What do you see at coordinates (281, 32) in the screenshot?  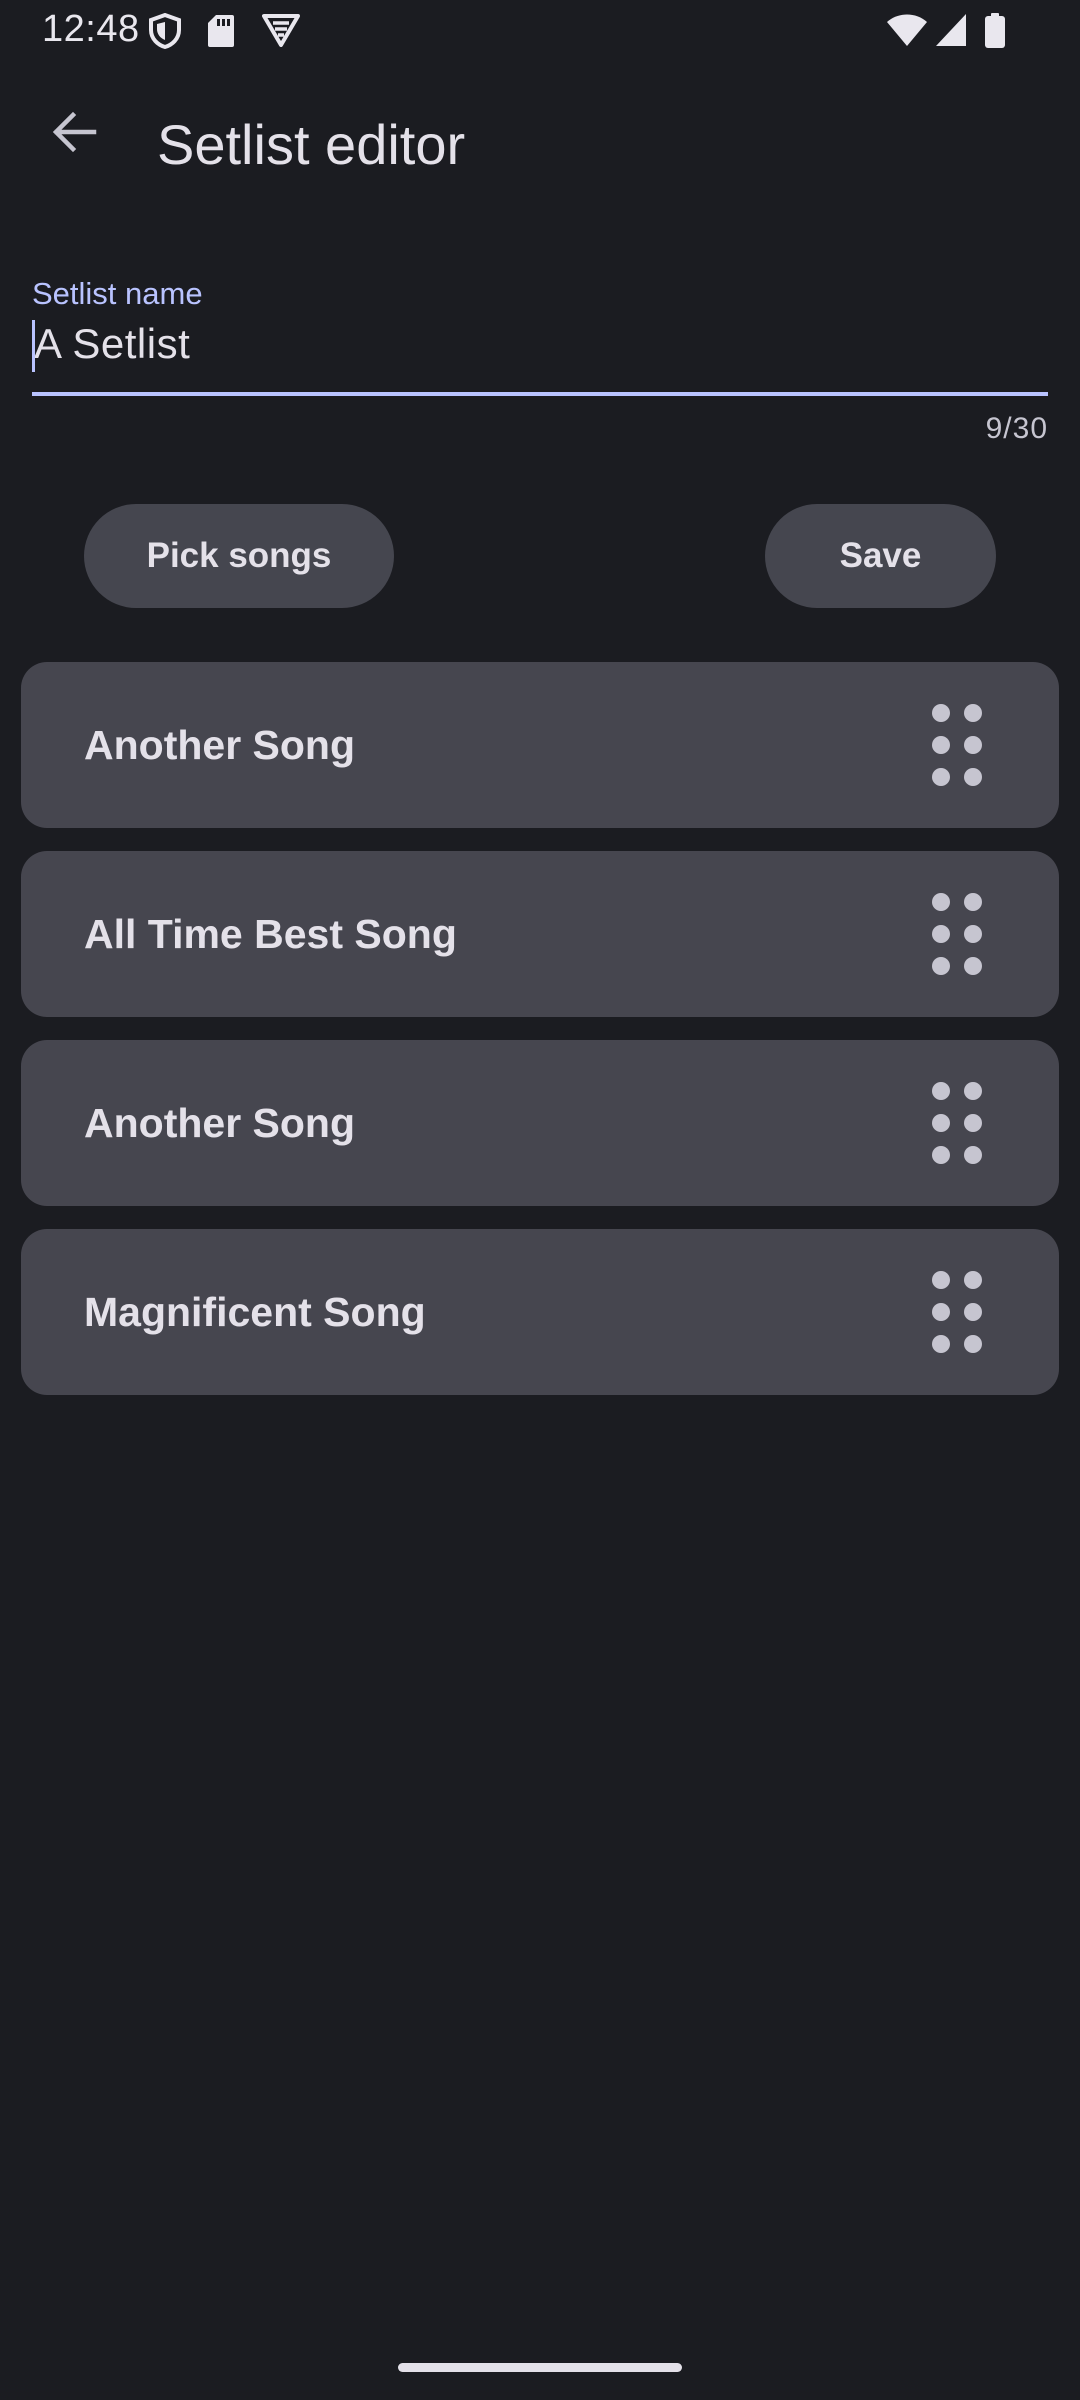 I see `vpn-icon` at bounding box center [281, 32].